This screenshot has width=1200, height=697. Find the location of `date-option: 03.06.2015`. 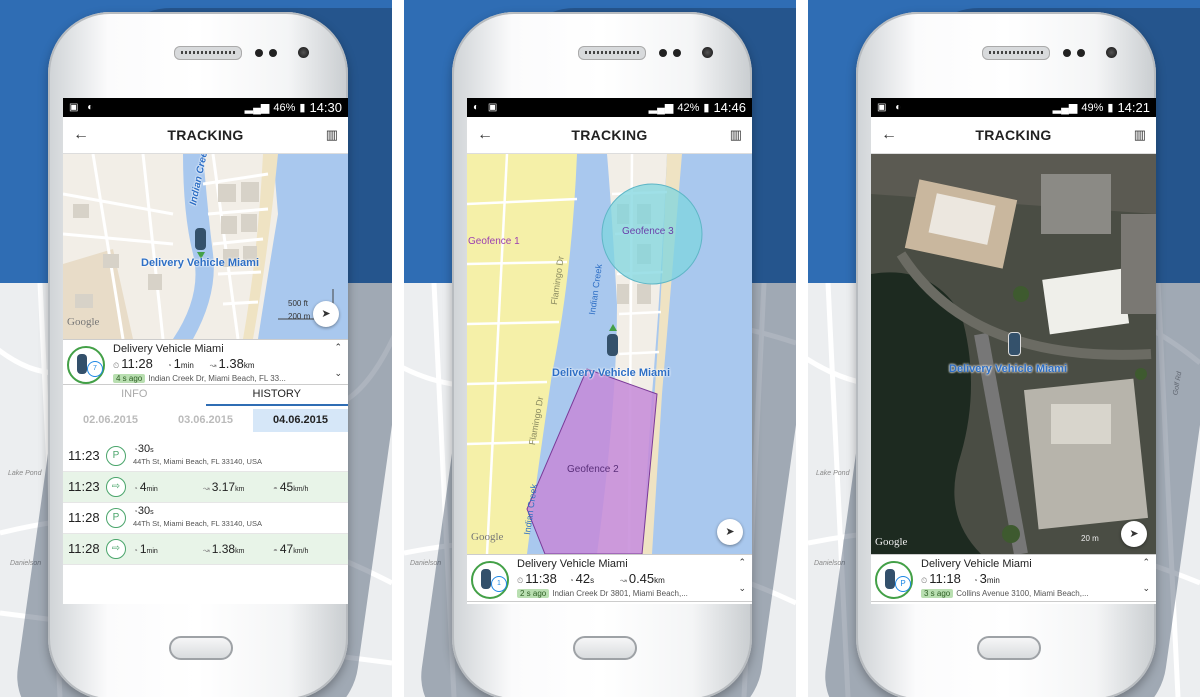

date-option: 03.06.2015 is located at coordinates (205, 420).